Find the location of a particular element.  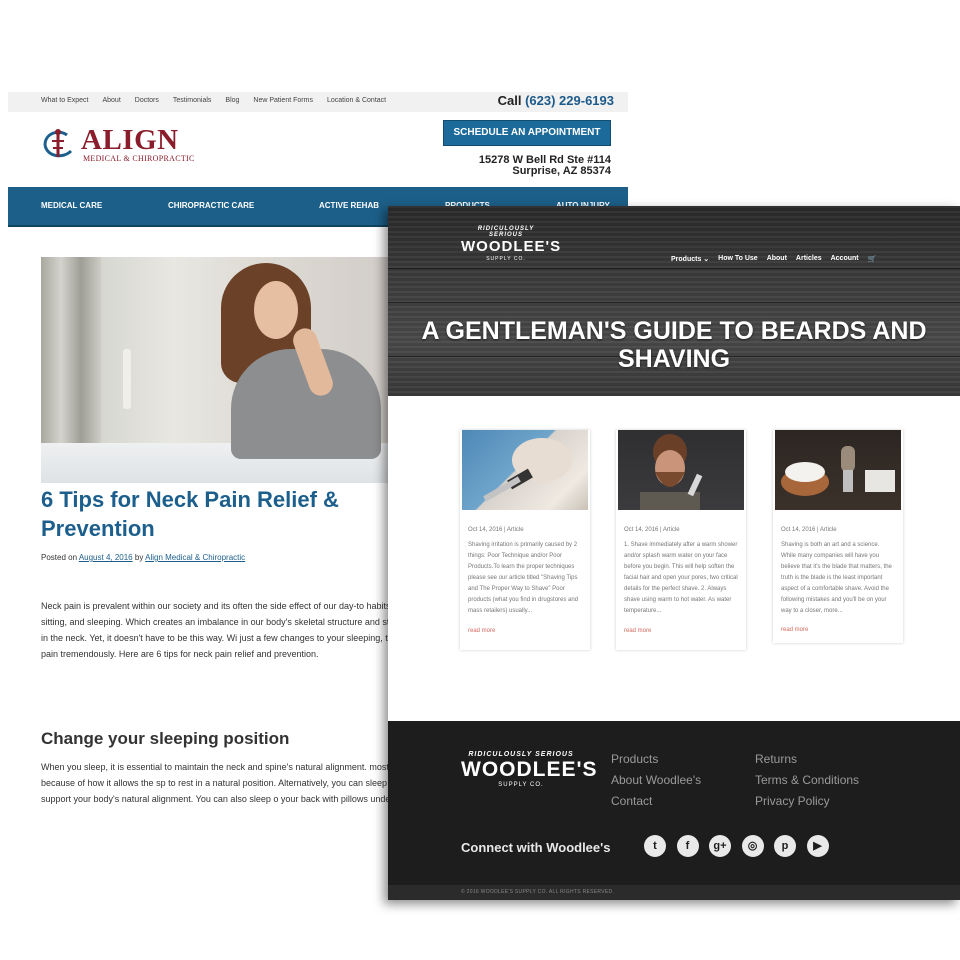

instagram-icon: ◎ is located at coordinates (752, 846).